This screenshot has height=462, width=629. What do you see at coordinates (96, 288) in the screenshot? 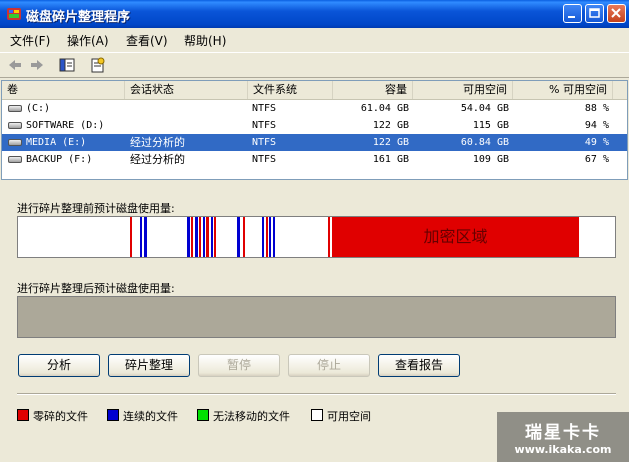
I see `after-map-label: 进行碎片整理后预计磁盘使用量:` at bounding box center [96, 288].